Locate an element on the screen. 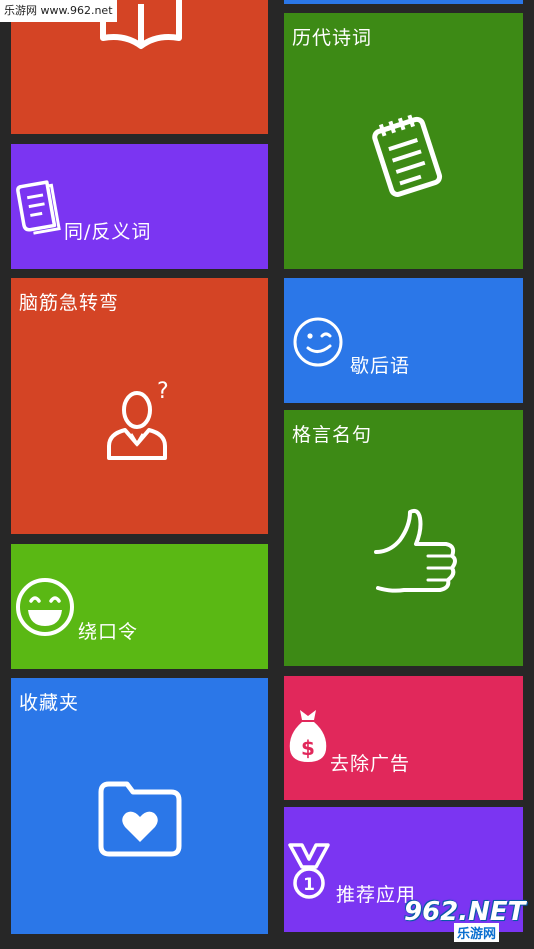 This screenshot has height=949, width=534. proverbs-tile: 格言名句 is located at coordinates (403, 538).